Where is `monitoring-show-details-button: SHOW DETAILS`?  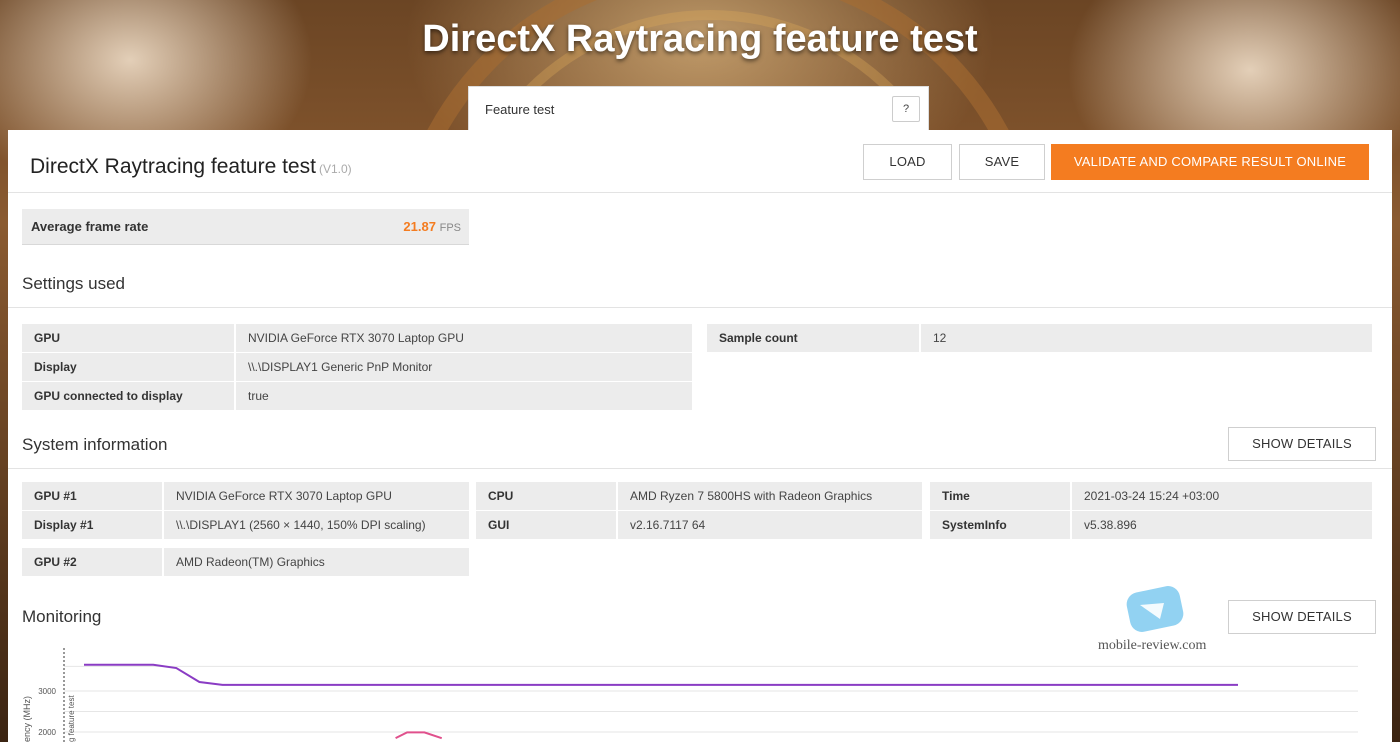 monitoring-show-details-button: SHOW DETAILS is located at coordinates (1302, 617).